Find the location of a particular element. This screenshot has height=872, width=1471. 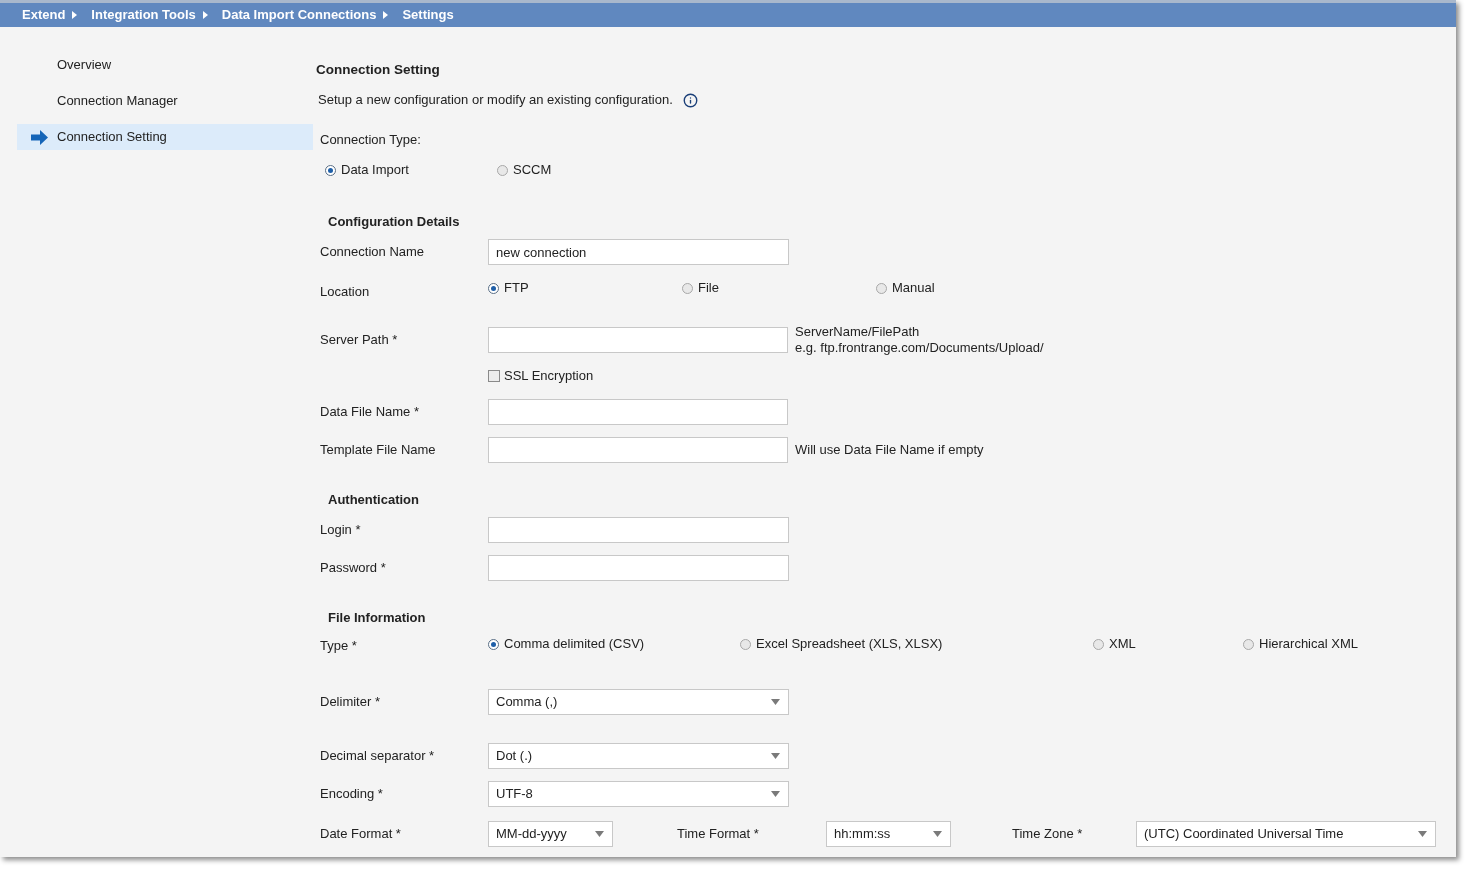

dropdown: hh:mm:ss is located at coordinates (888, 834).